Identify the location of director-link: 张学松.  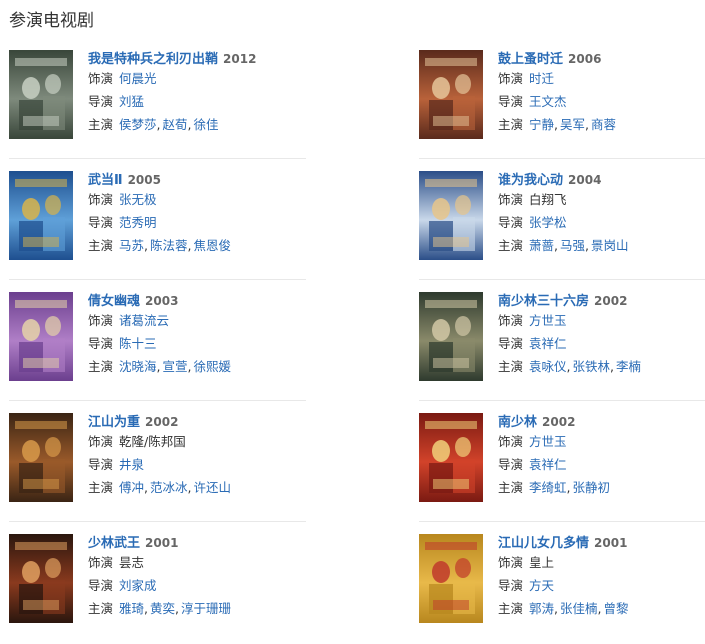
(548, 222).